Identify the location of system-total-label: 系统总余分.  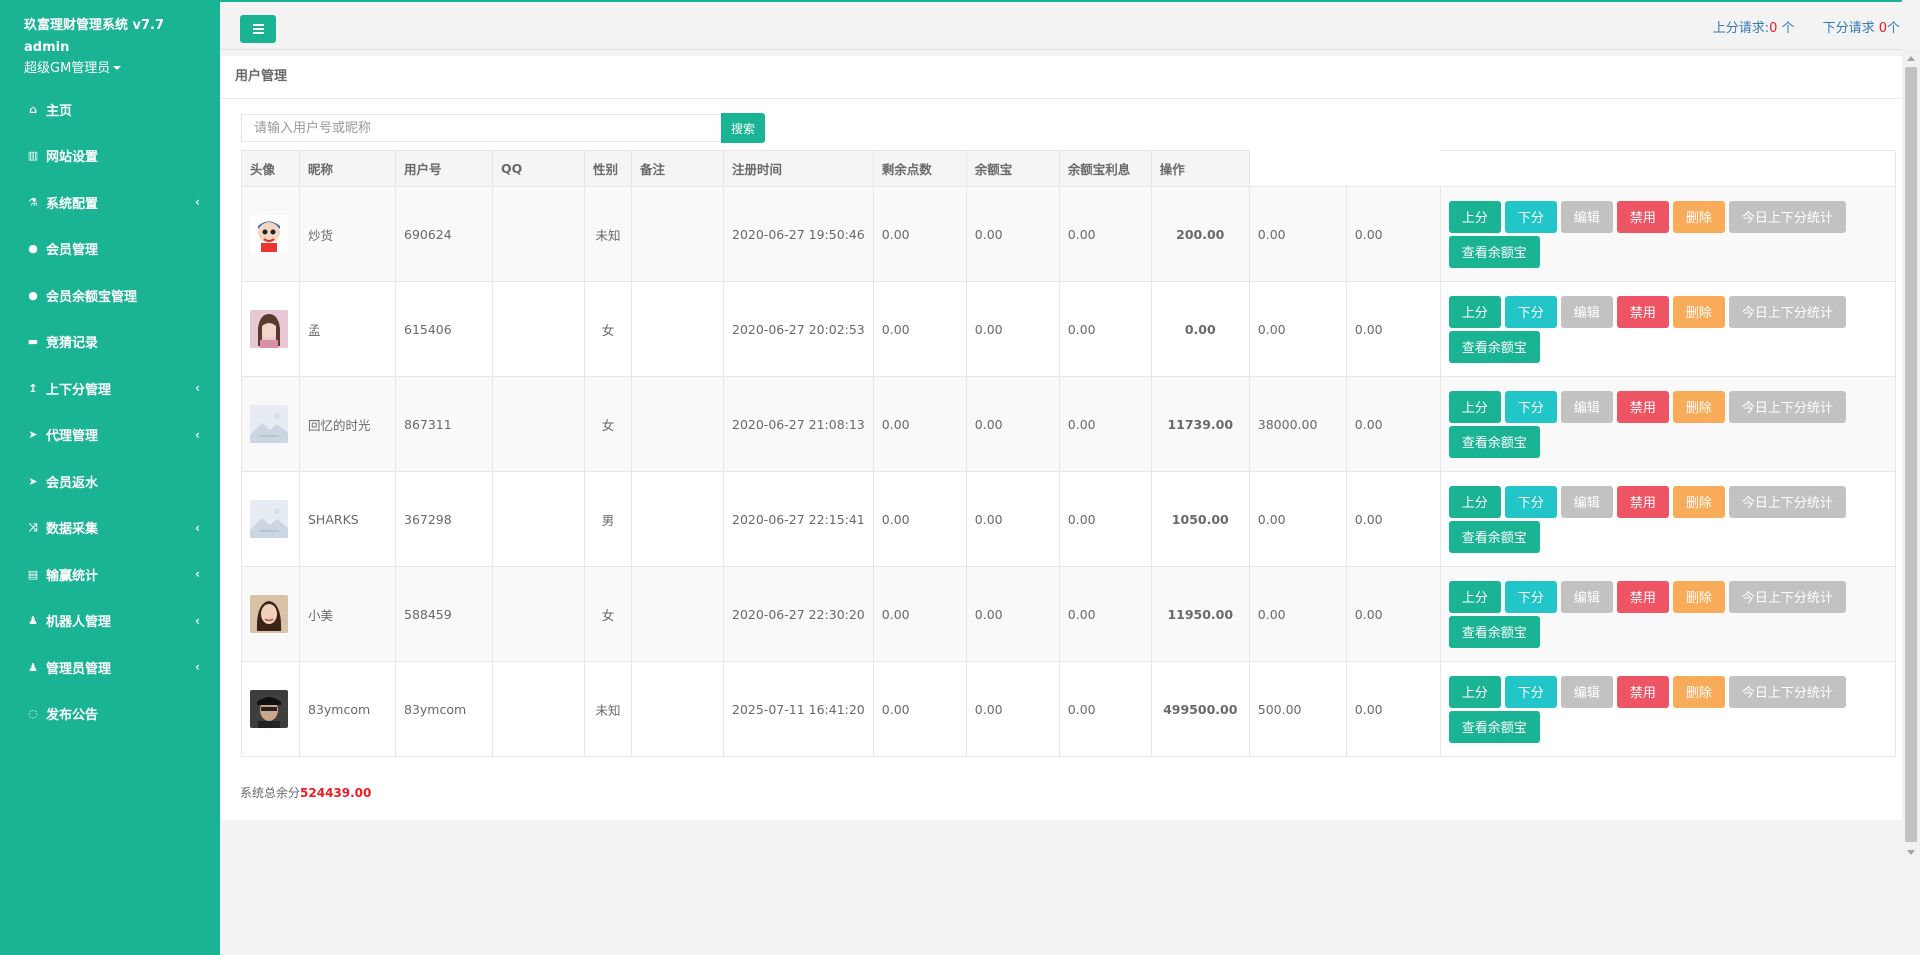
(270, 793).